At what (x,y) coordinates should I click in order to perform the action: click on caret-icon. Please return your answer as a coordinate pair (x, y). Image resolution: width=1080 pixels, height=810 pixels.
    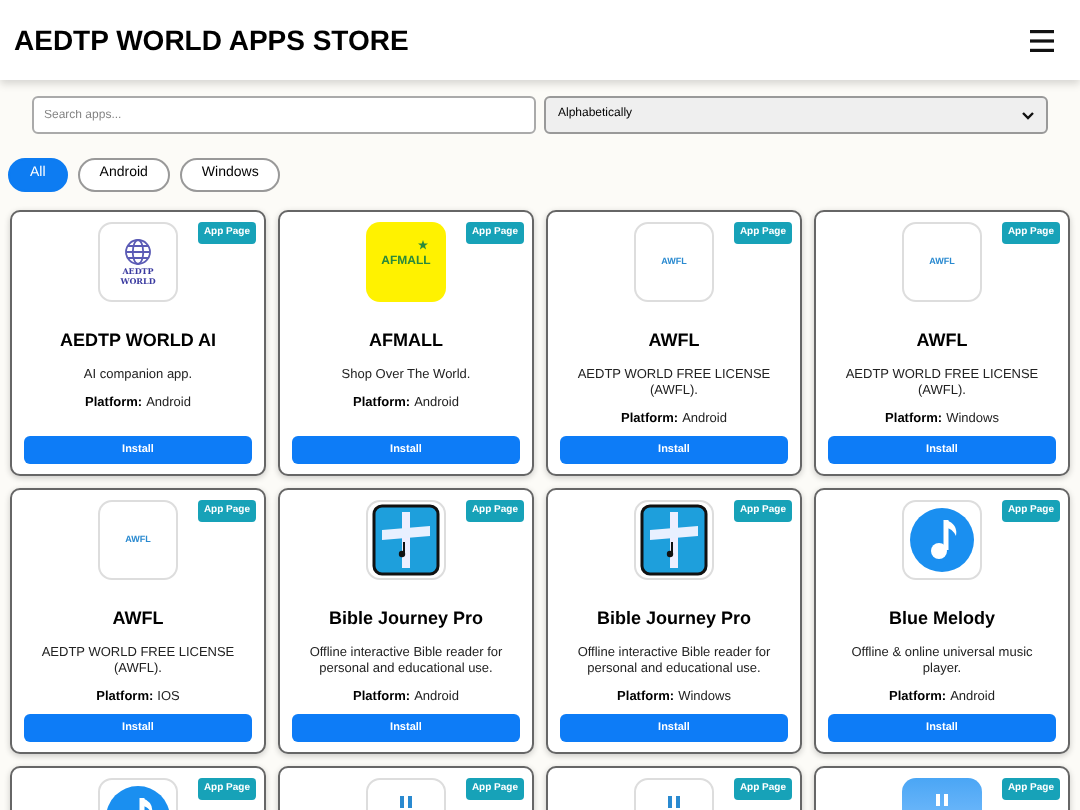
    Looking at the image, I should click on (1028, 115).